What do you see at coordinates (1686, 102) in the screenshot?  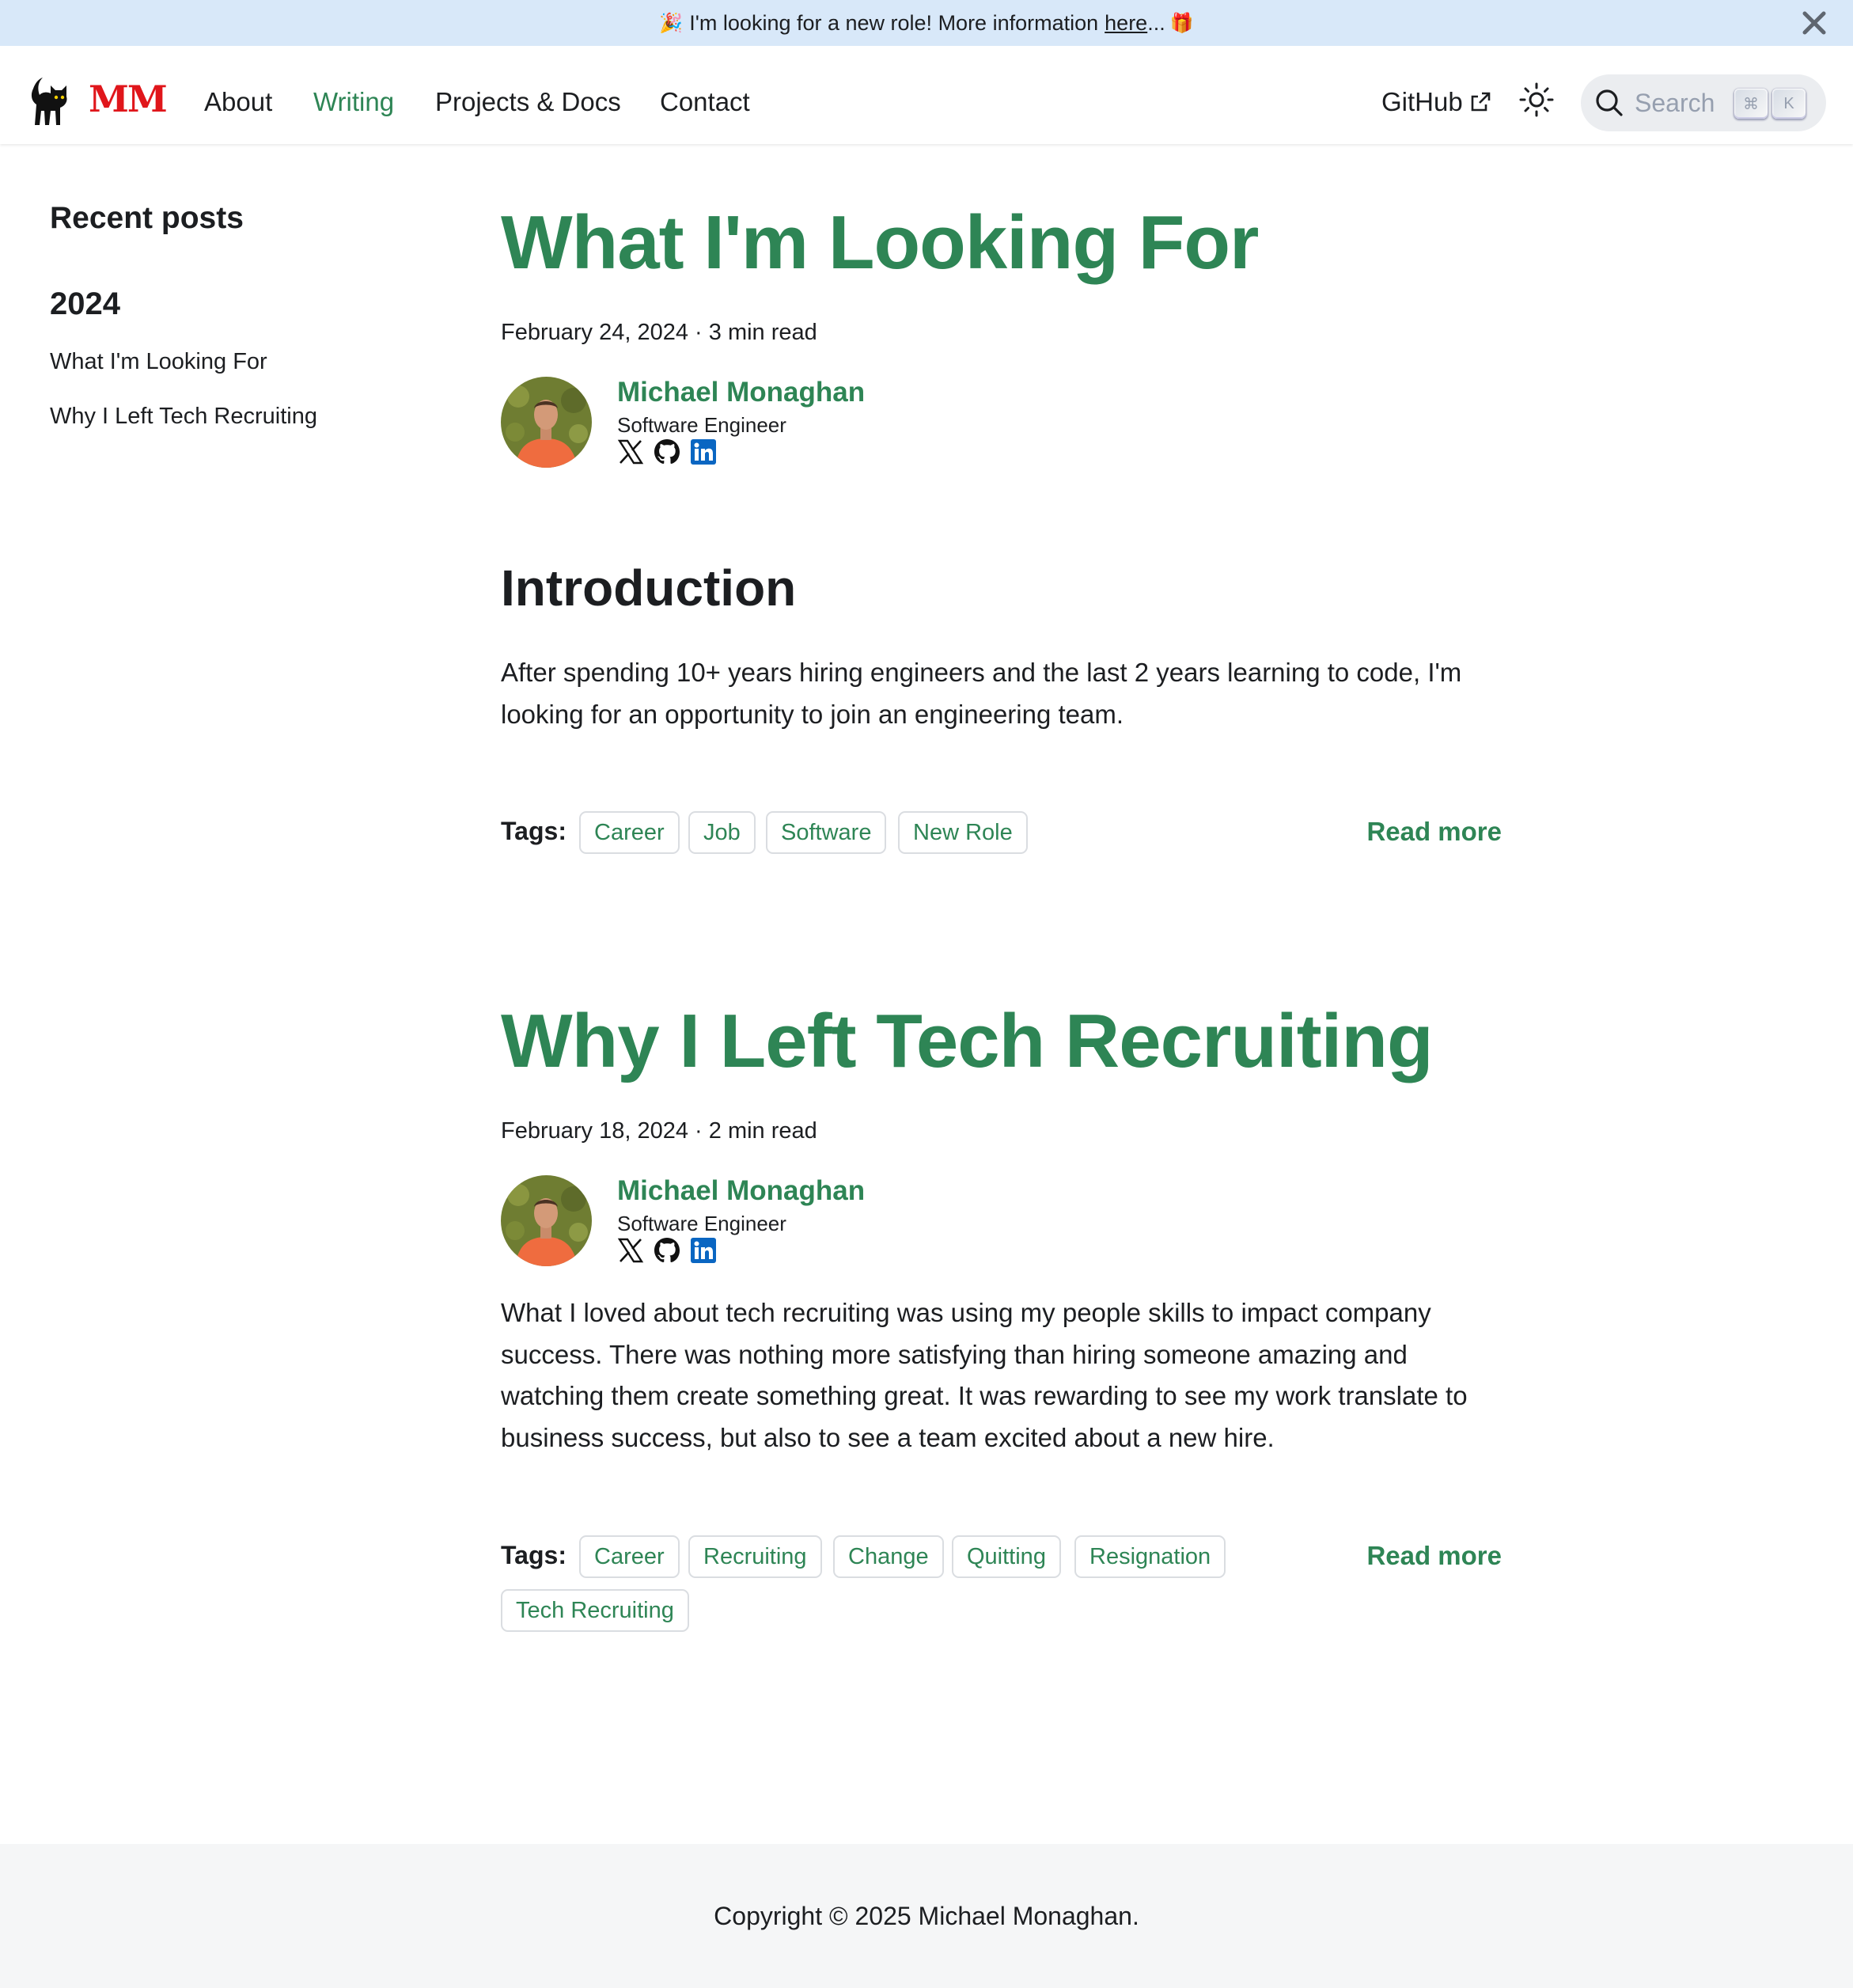 I see `search-input` at bounding box center [1686, 102].